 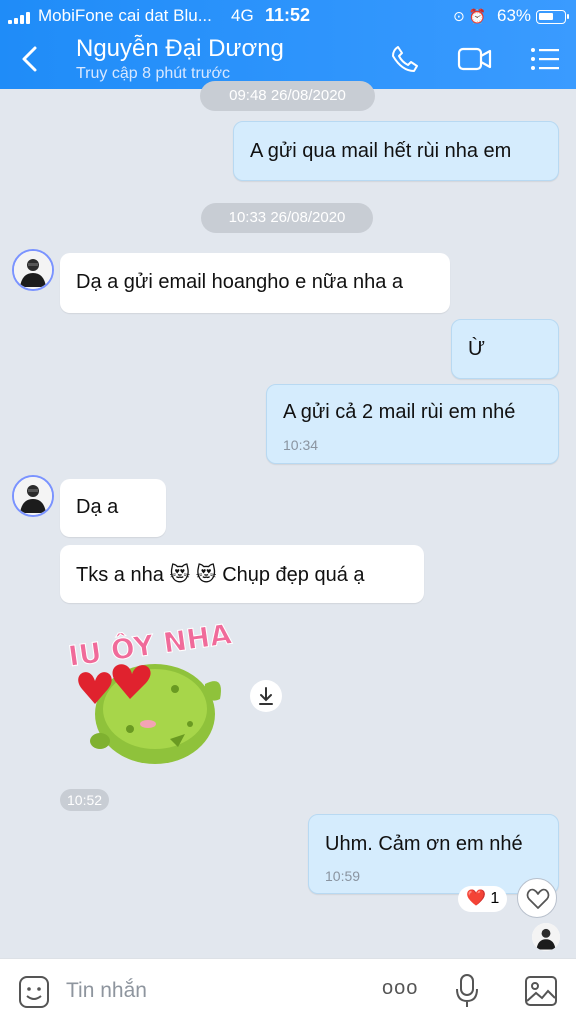 I want to click on date-separator: 10:33 26/08/2020, so click(x=287, y=218).